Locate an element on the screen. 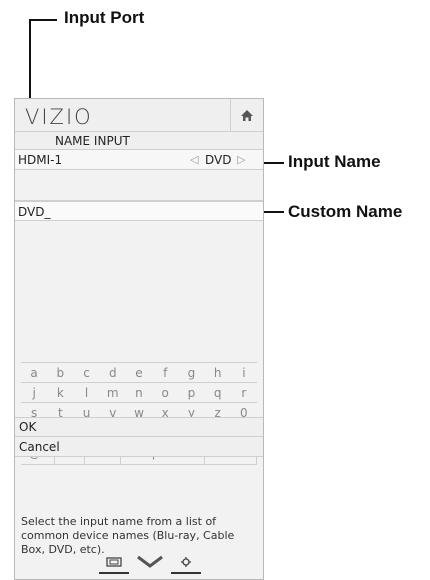  right-arrow-icon: ▷ is located at coordinates (241, 159).